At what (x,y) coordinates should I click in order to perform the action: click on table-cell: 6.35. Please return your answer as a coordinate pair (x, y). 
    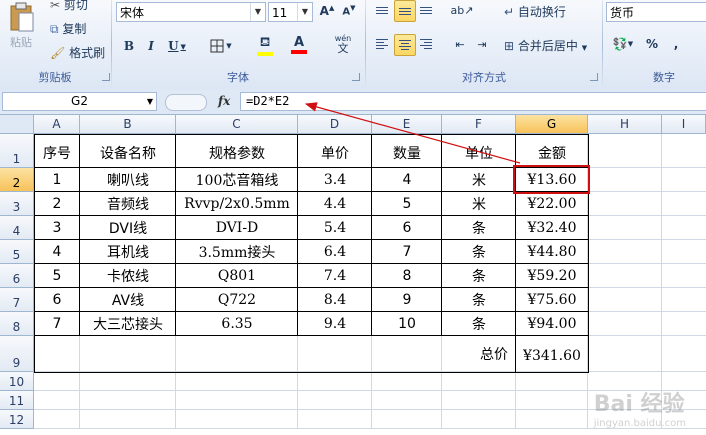
    Looking at the image, I should click on (237, 324).